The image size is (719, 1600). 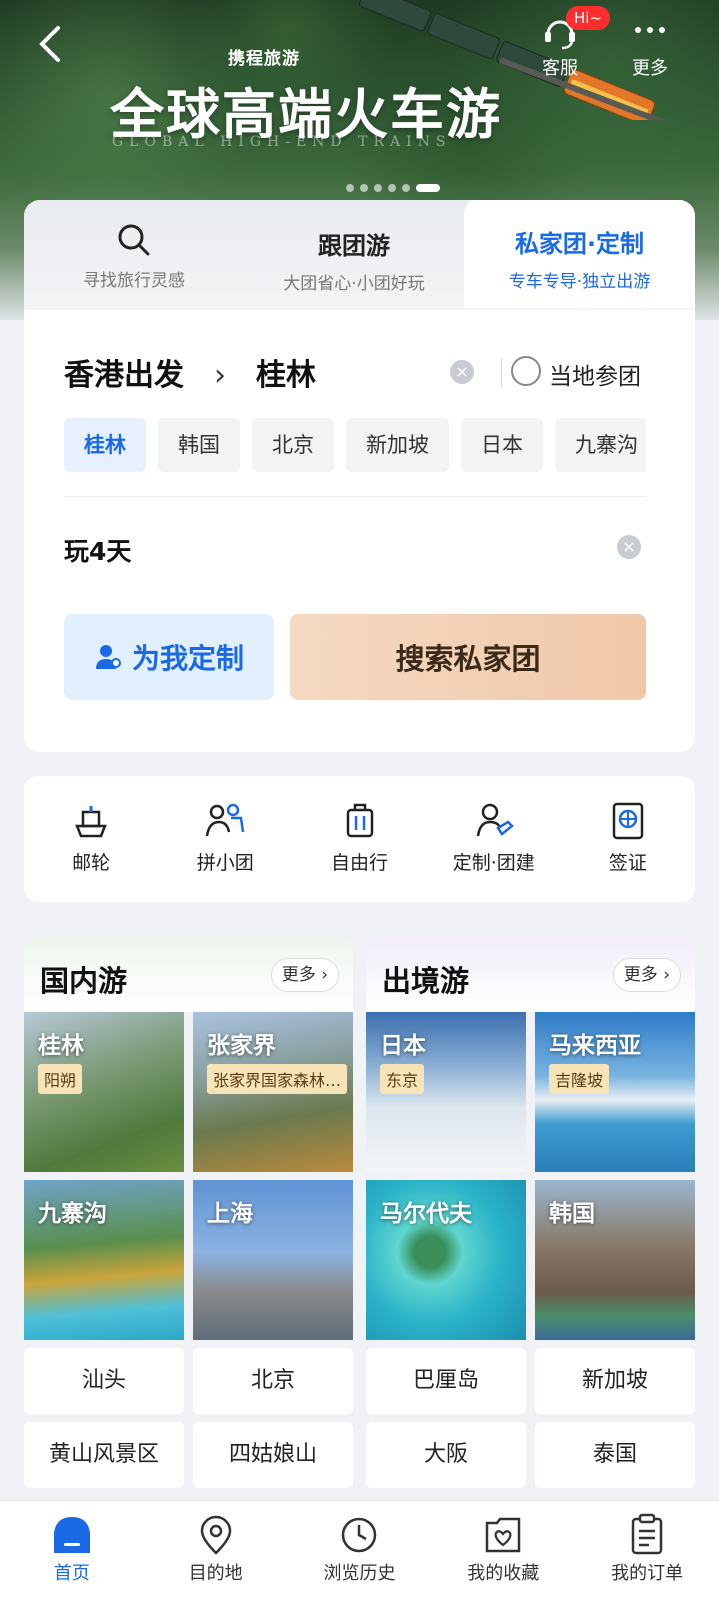 I want to click on more-button: 更多, so click(x=650, y=47).